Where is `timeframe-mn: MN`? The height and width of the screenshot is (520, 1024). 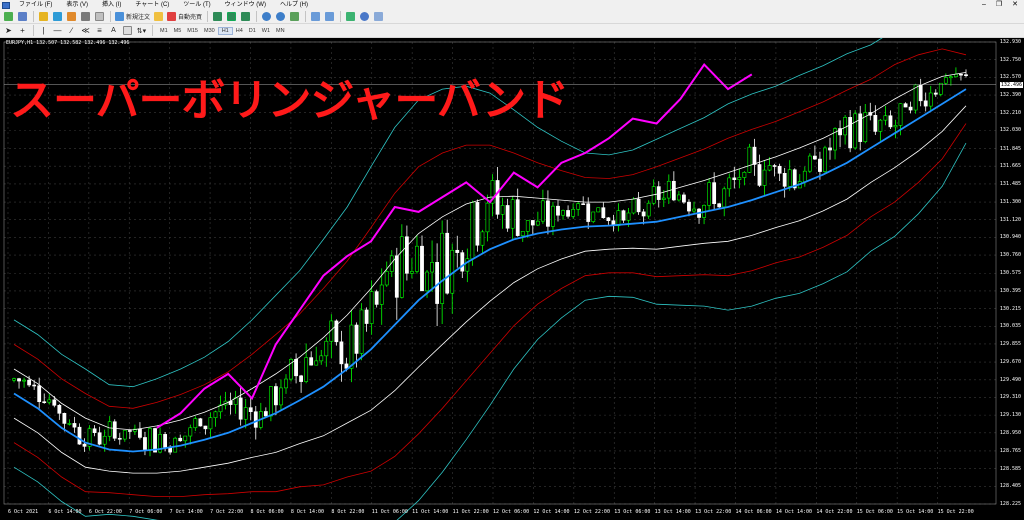
timeframe-mn: MN is located at coordinates (280, 31).